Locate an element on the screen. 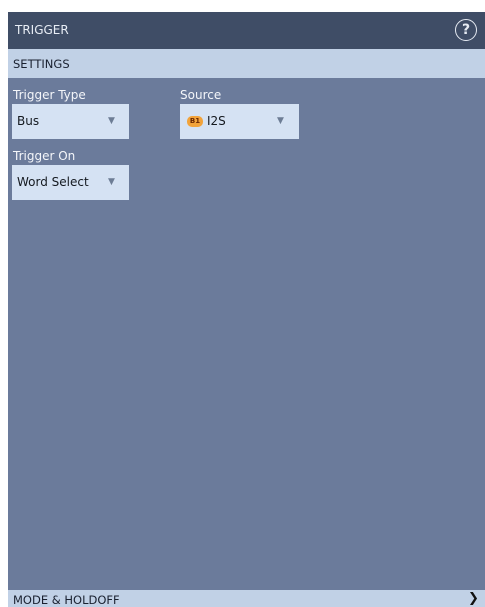 The height and width of the screenshot is (607, 485). mode-holdoff-label: MODE & HOLDOFF is located at coordinates (66, 600).